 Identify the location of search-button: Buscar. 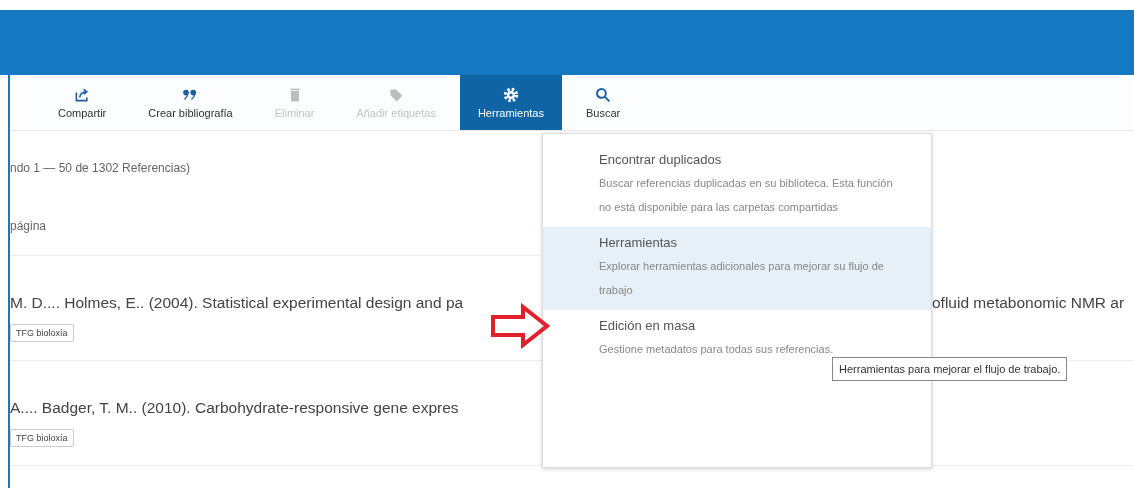
(603, 102).